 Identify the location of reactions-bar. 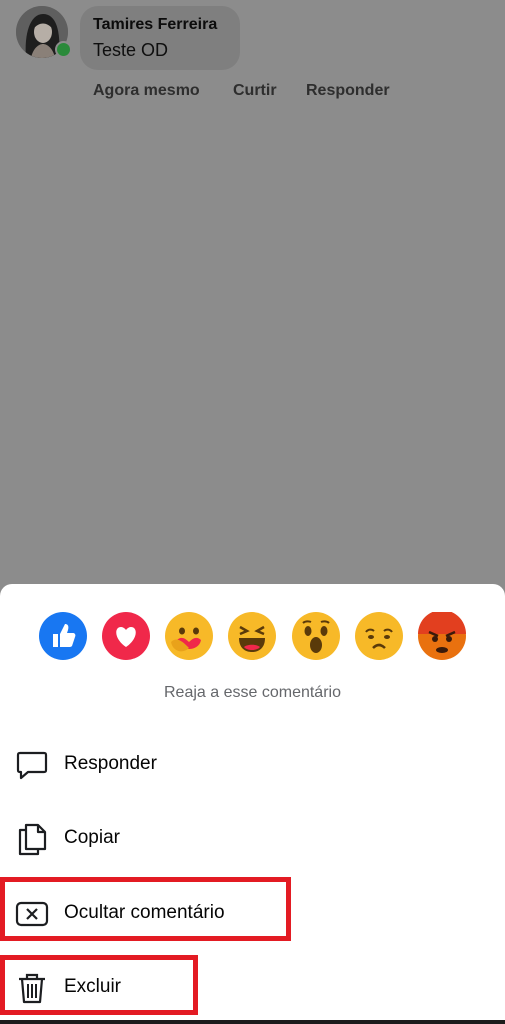
(252, 636).